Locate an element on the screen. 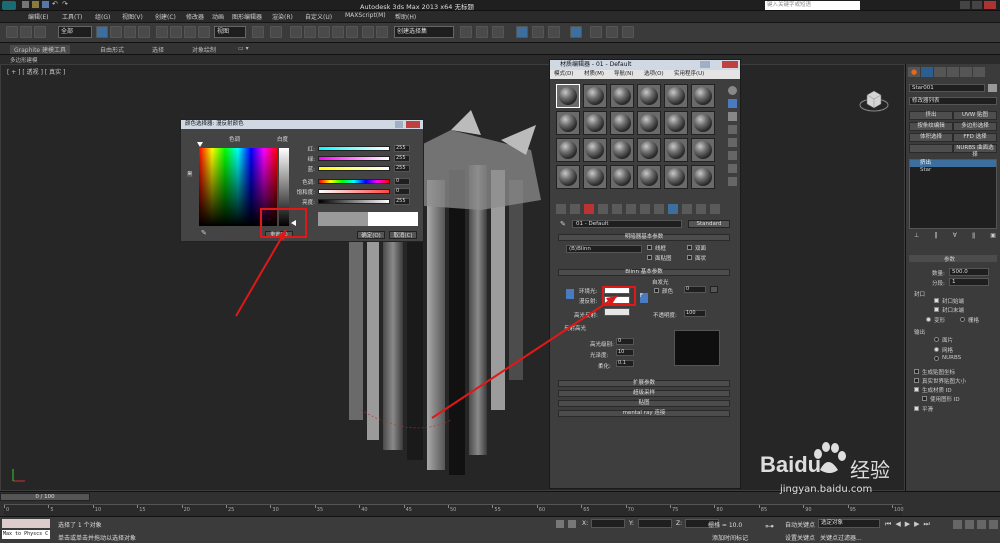 This screenshot has height=543, width=1000. maxscript-mini is located at coordinates (26, 523).